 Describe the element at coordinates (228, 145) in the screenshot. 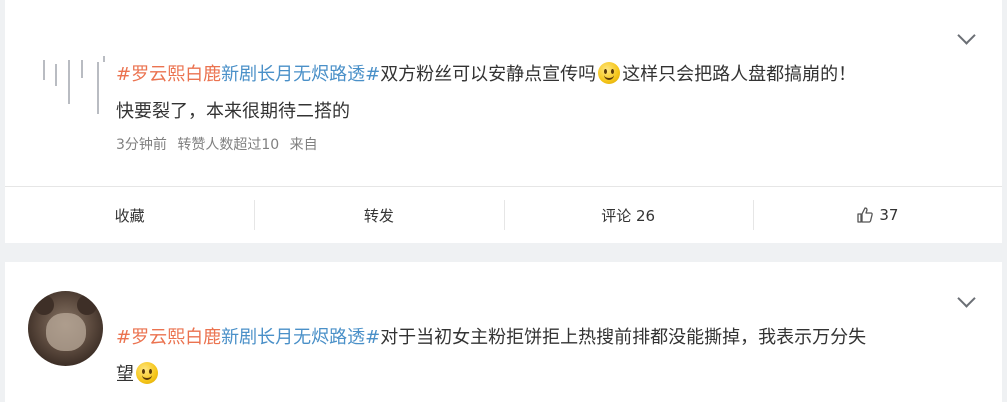

I see `repost-info: 转赞人数超过10` at that location.